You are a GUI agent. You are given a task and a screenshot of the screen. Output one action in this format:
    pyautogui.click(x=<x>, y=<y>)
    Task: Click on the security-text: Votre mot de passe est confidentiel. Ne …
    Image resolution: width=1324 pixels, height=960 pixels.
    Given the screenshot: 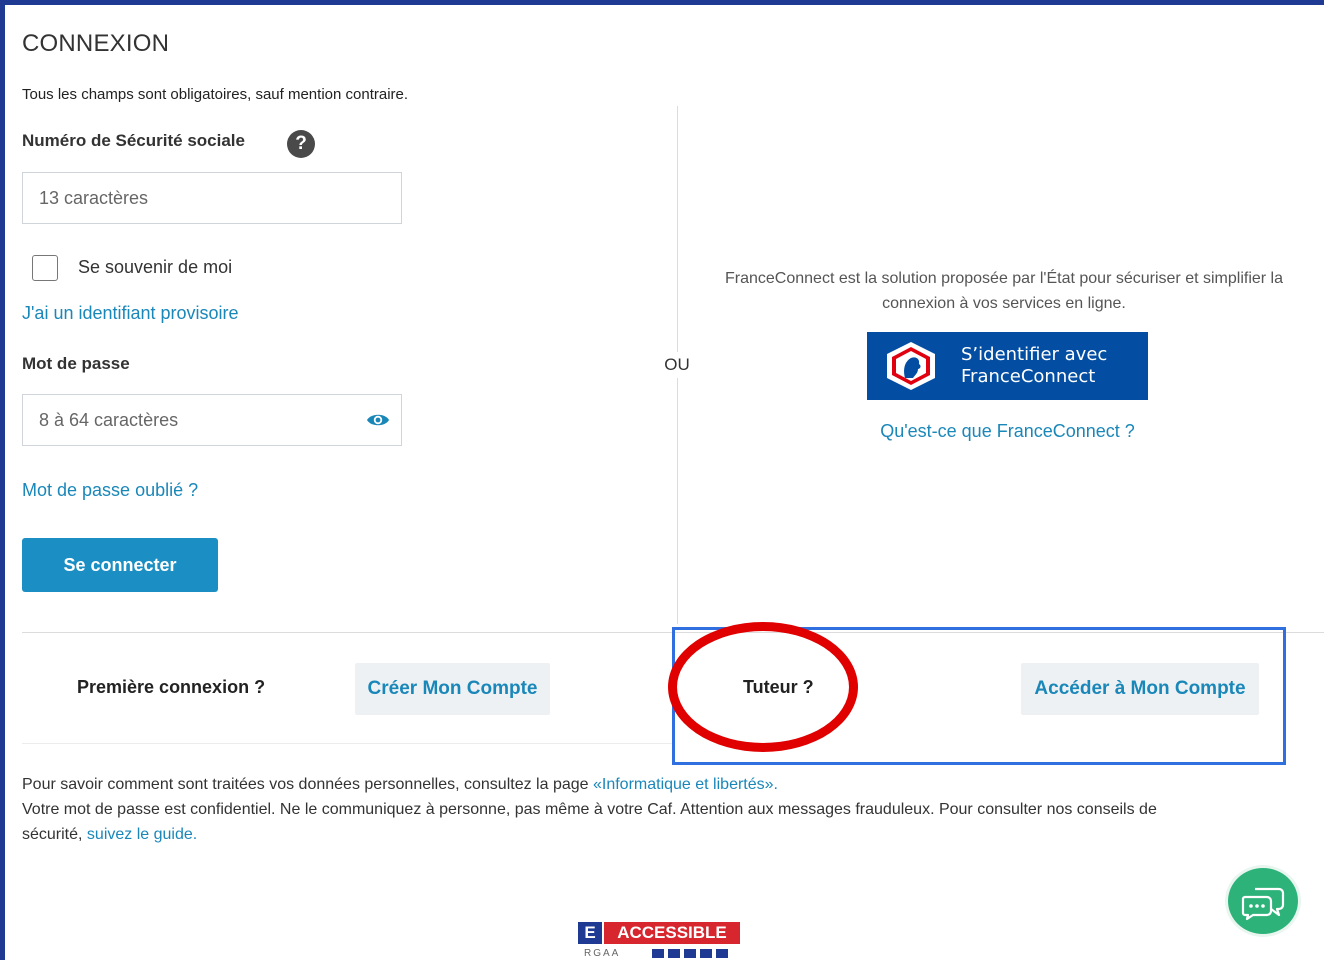 What is the action you would take?
    pyautogui.click(x=589, y=809)
    